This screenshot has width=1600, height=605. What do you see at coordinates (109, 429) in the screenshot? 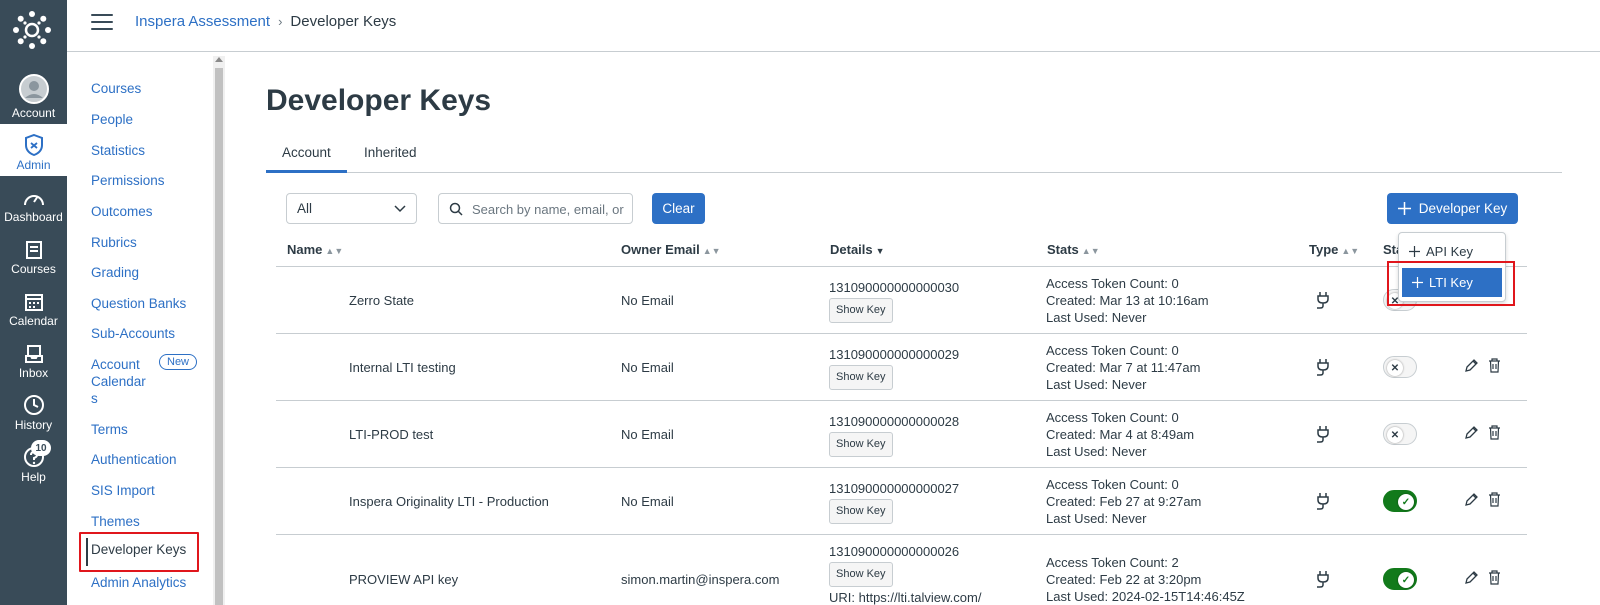
I see `subnav-terms: Terms` at bounding box center [109, 429].